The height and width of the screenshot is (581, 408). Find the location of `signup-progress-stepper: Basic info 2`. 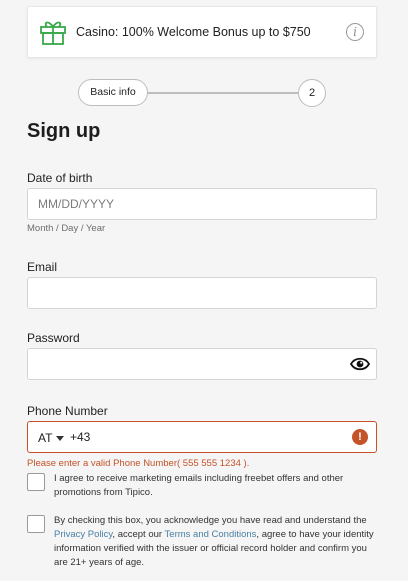

signup-progress-stepper: Basic info 2 is located at coordinates (202, 93).